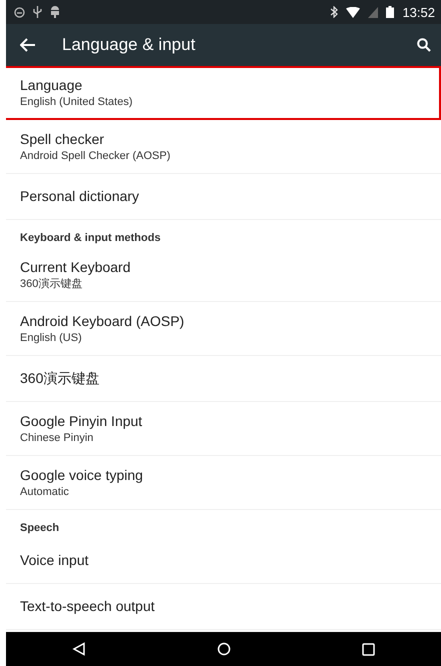 Image resolution: width=441 pixels, height=666 pixels. I want to click on list-item: Current Keyboard 360演示键盘, so click(223, 275).